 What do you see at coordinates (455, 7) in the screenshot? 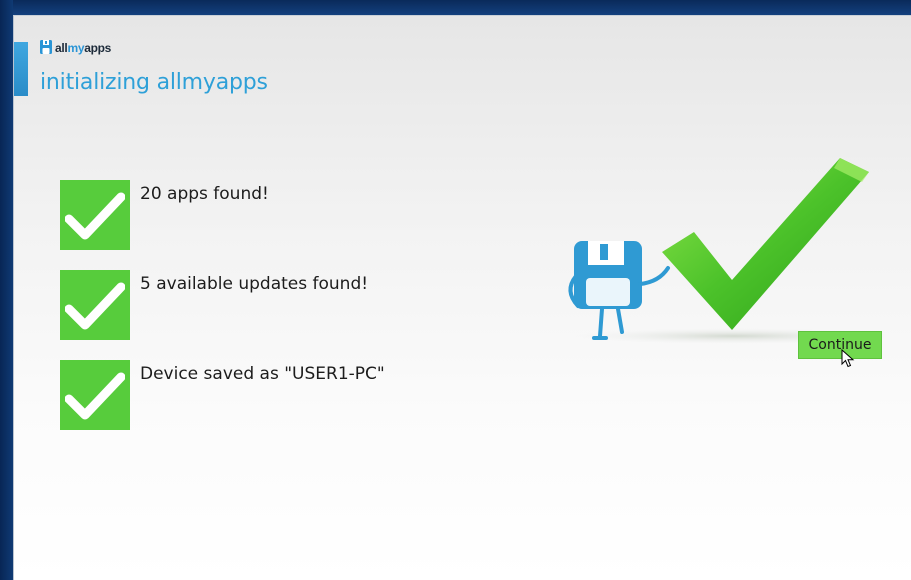
I see `desktop-frame-top` at bounding box center [455, 7].